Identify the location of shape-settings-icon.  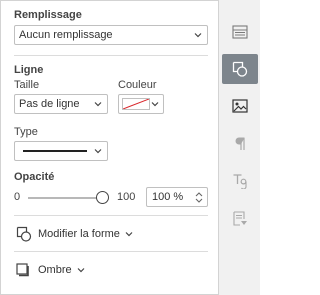
(240, 69).